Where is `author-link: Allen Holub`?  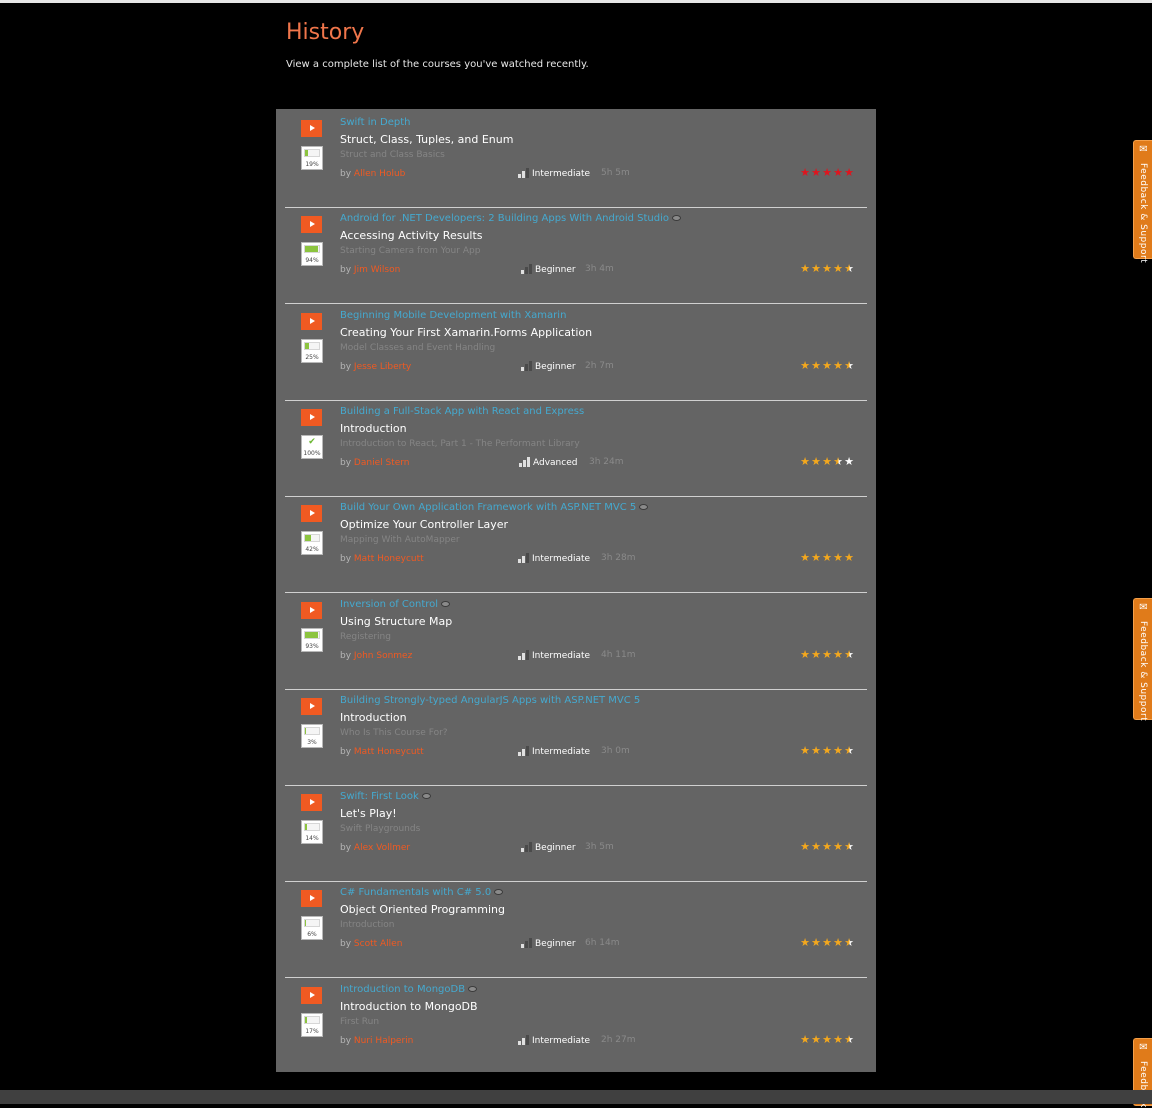
author-link: Allen Holub is located at coordinates (379, 174).